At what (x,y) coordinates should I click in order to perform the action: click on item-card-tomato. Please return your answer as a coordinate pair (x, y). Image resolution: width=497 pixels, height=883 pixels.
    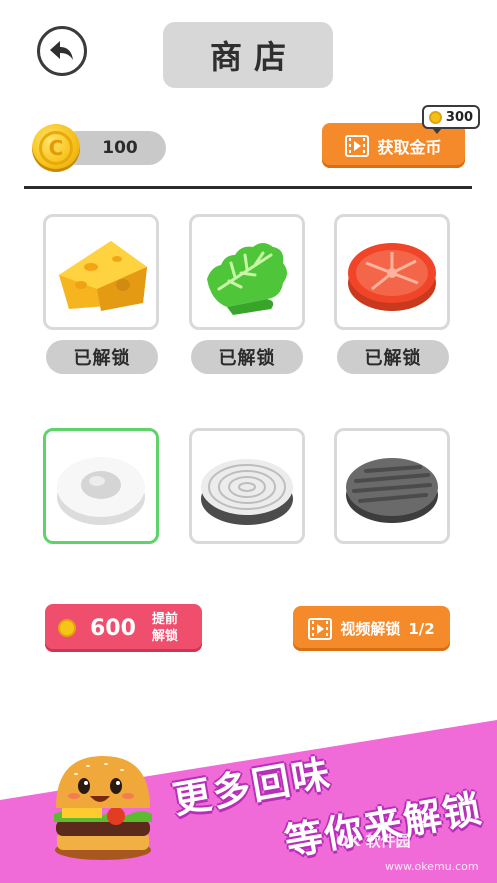
    Looking at the image, I should click on (392, 272).